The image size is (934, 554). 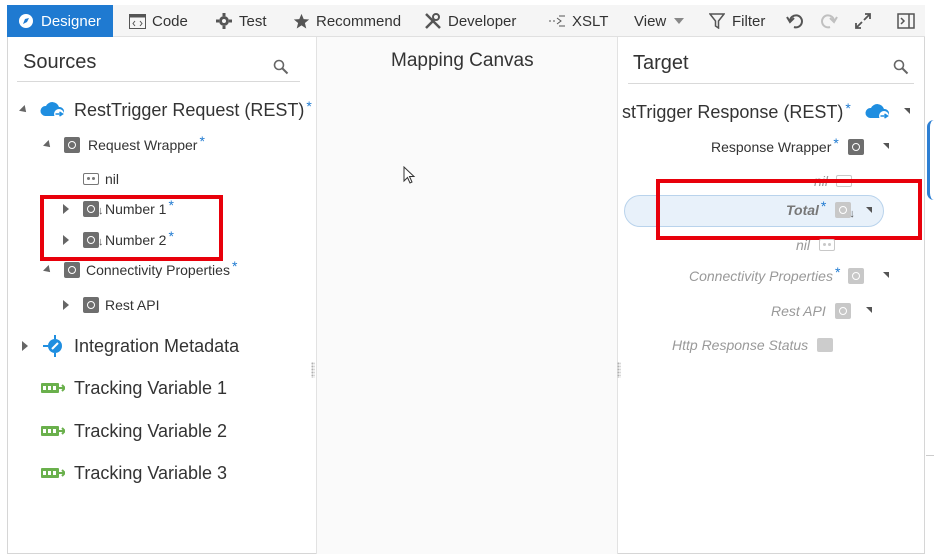 I want to click on tab-xslt-label: XSLT, so click(x=590, y=21).